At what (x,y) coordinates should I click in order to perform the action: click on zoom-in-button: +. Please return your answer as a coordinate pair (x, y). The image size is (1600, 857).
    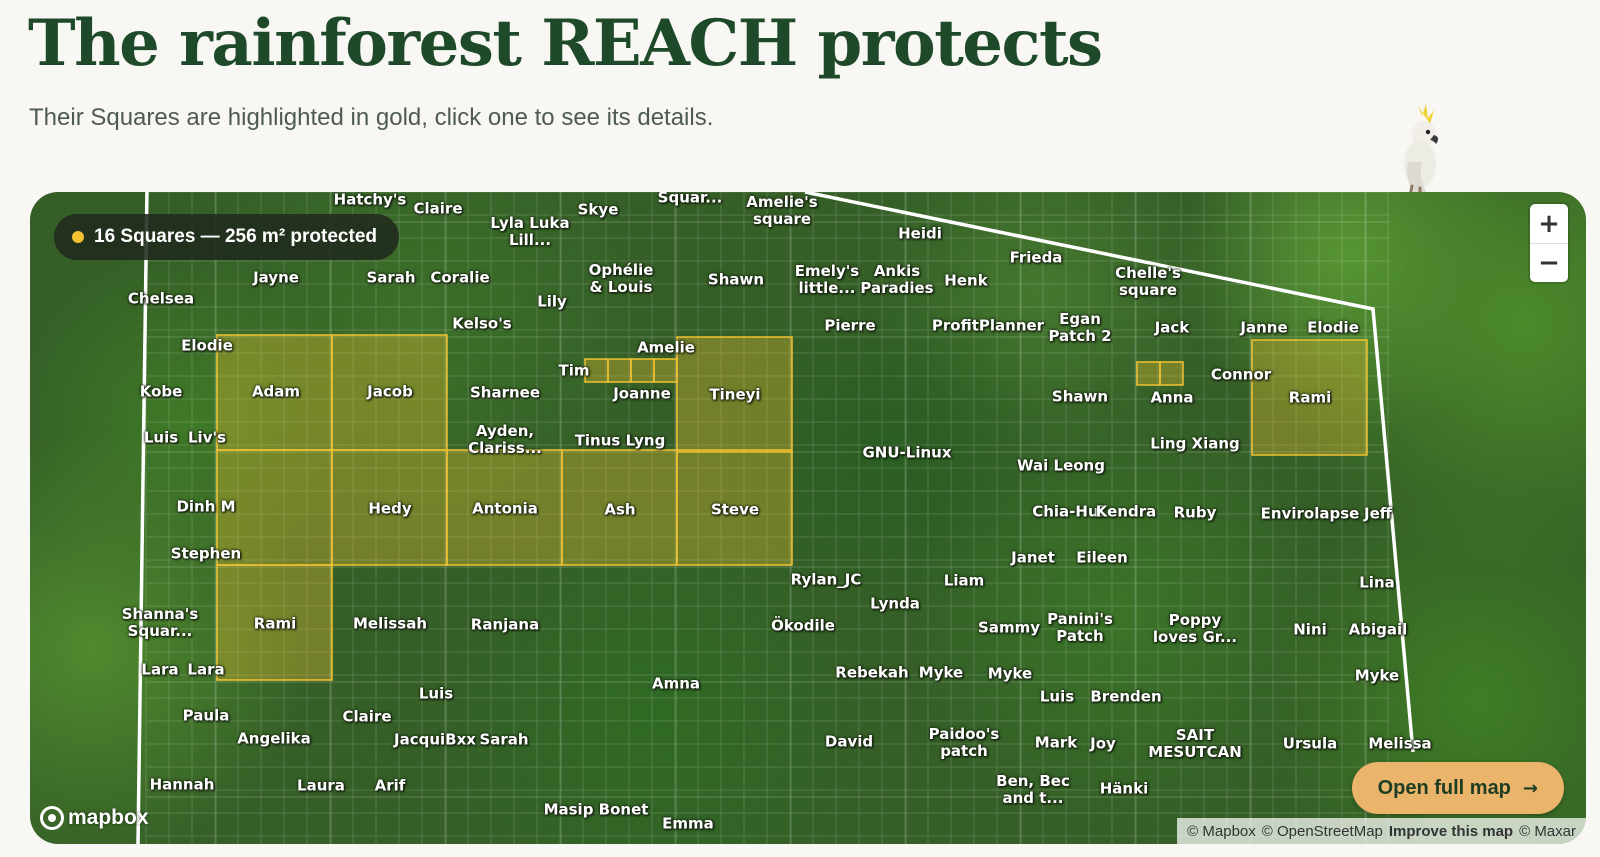
    Looking at the image, I should click on (1549, 223).